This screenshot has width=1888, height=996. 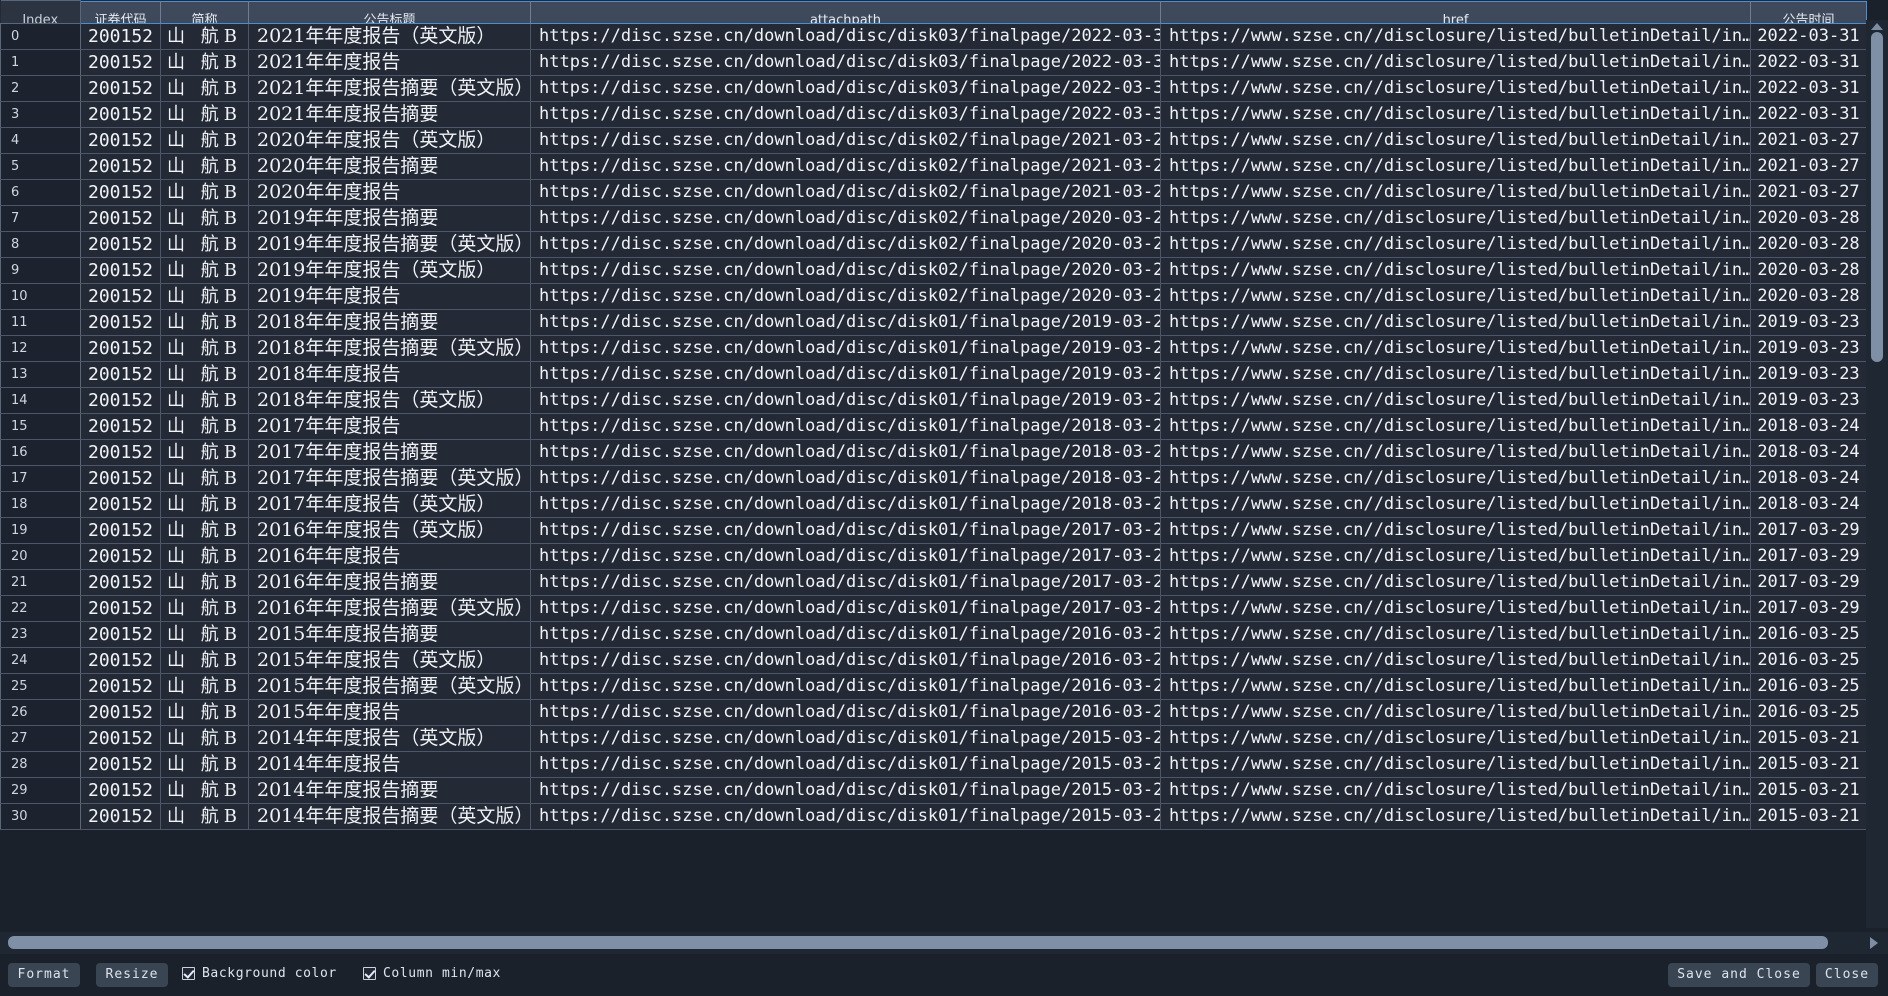 What do you see at coordinates (1847, 975) in the screenshot?
I see `close-button: Close` at bounding box center [1847, 975].